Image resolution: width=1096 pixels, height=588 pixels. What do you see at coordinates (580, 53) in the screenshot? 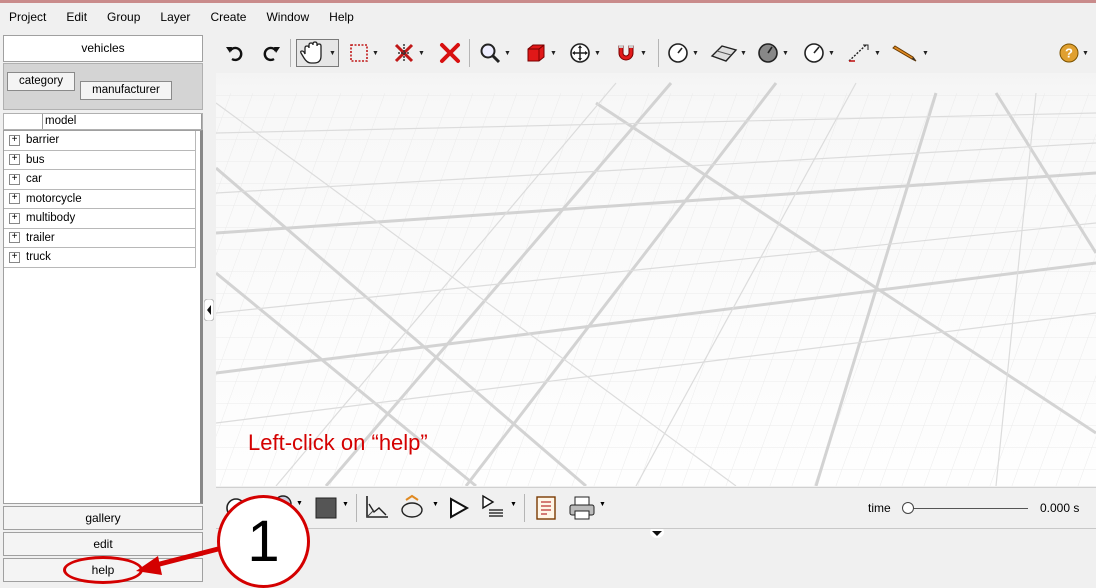
I see `move-icon` at bounding box center [580, 53].